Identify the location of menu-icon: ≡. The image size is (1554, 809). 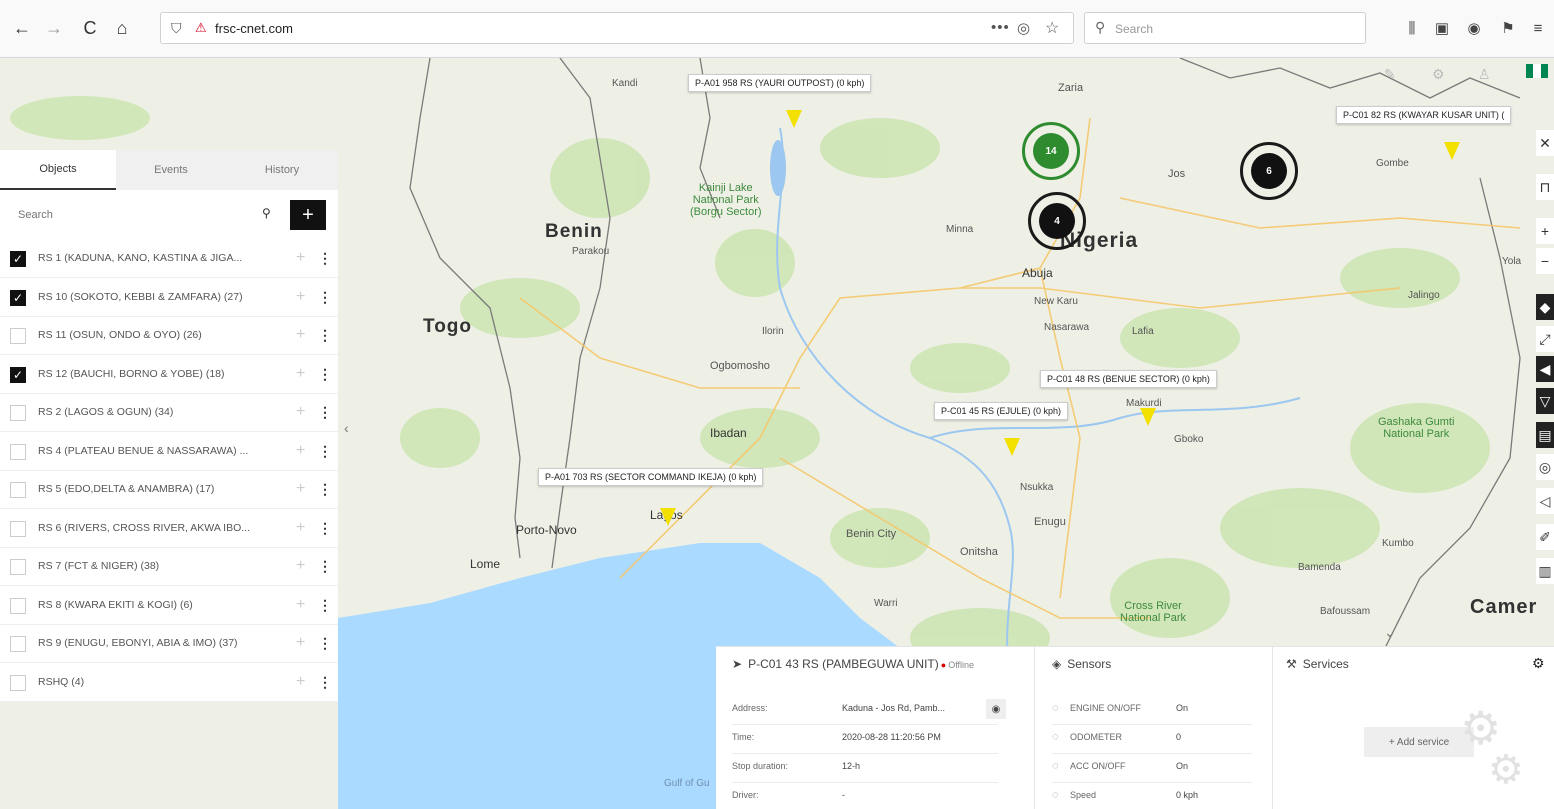
(1538, 28).